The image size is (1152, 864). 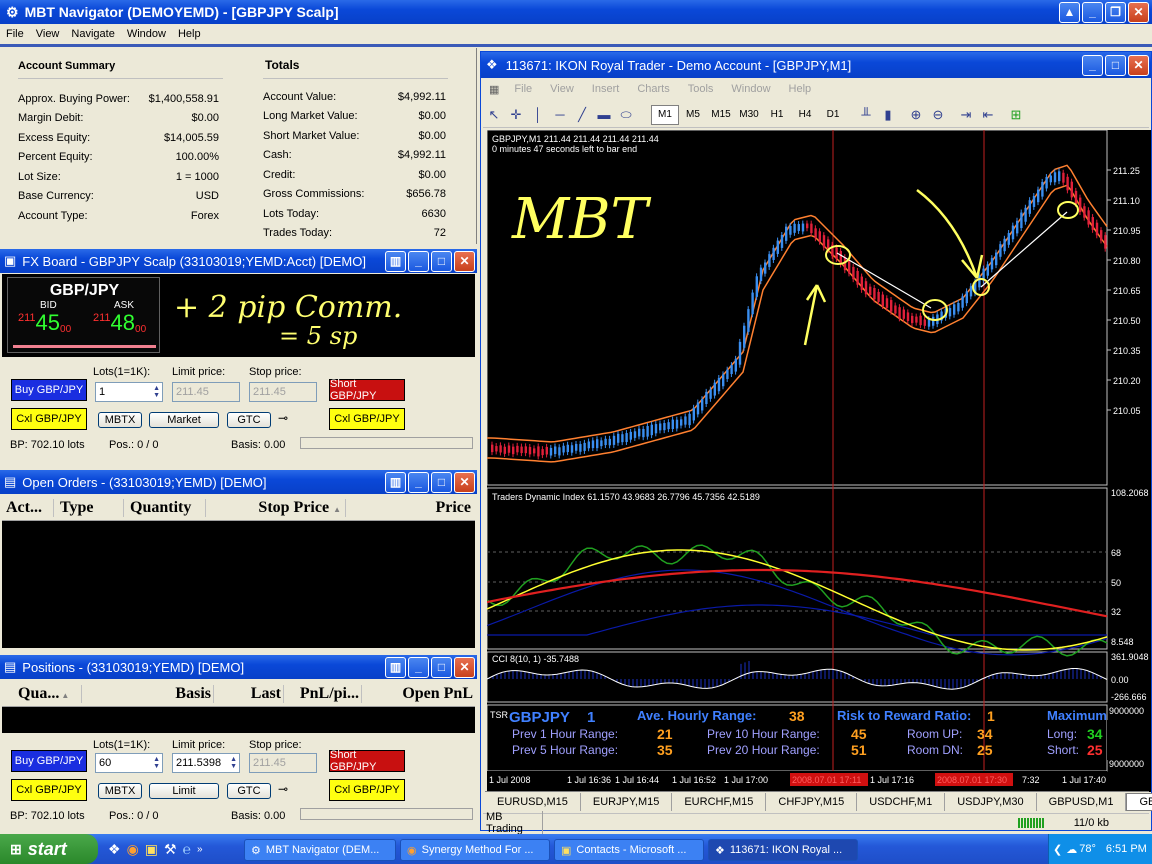 I want to click on col-open-pnl: Open PnL, so click(x=418, y=694).